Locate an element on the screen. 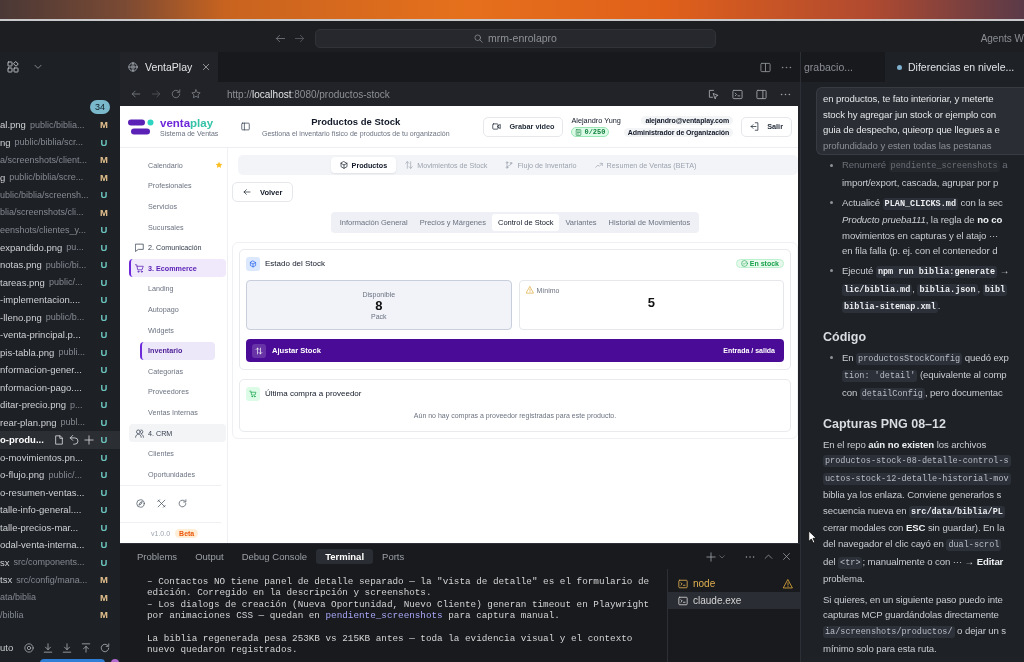 This screenshot has width=1024, height=662. terminal-session: node is located at coordinates (734, 583).